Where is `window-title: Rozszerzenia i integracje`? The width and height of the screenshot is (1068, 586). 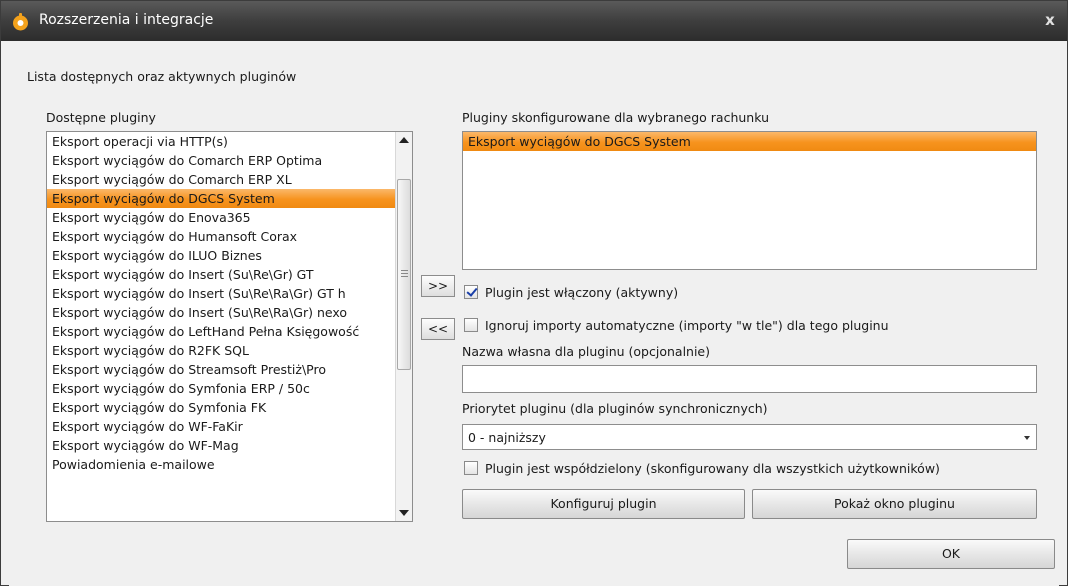
window-title: Rozszerzenia i integracje is located at coordinates (126, 20).